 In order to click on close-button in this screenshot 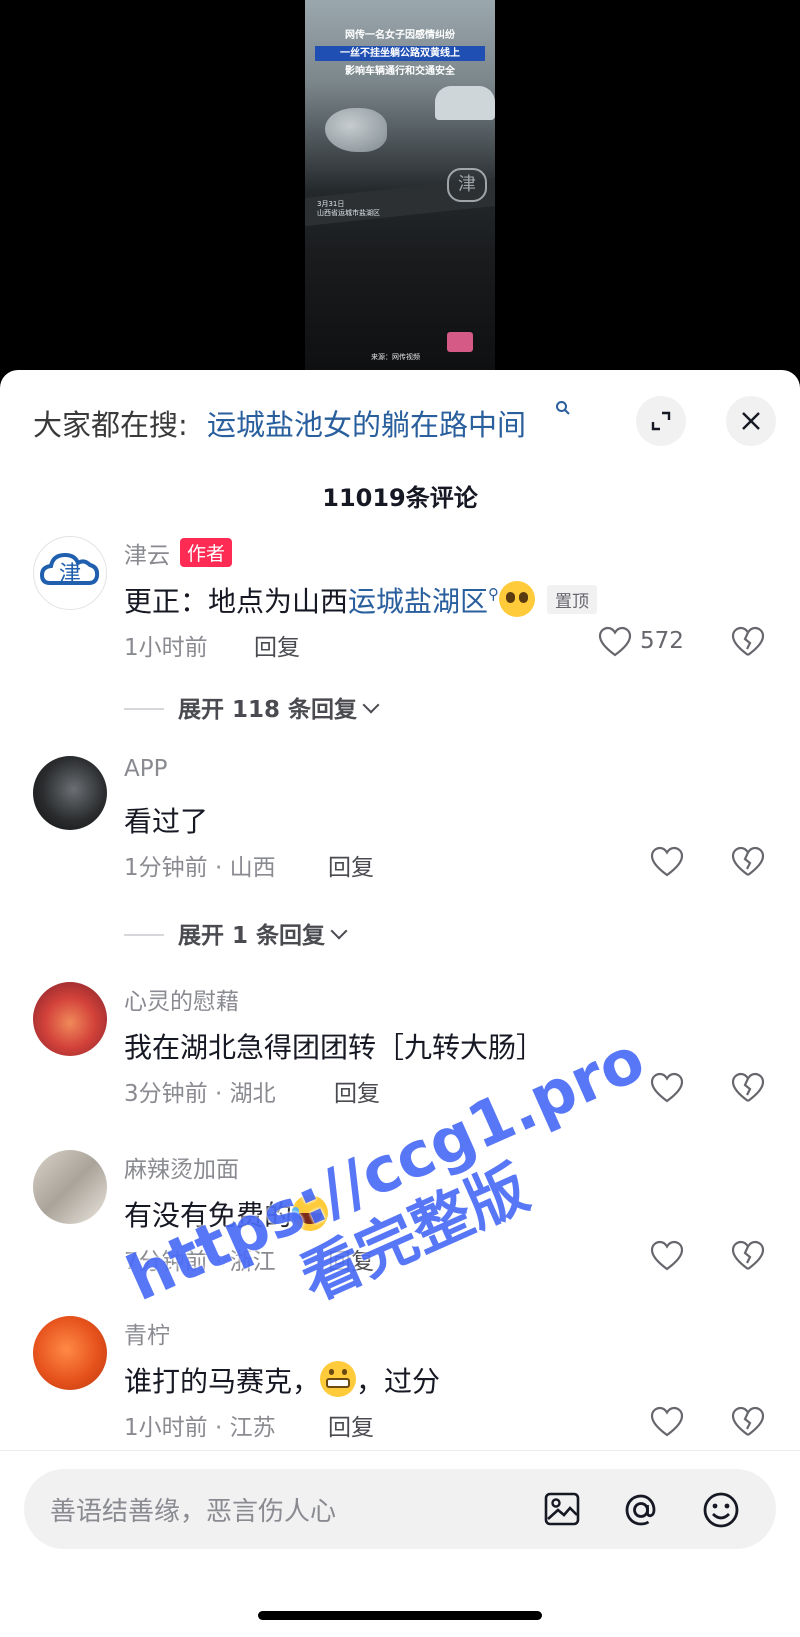, I will do `click(751, 421)`.